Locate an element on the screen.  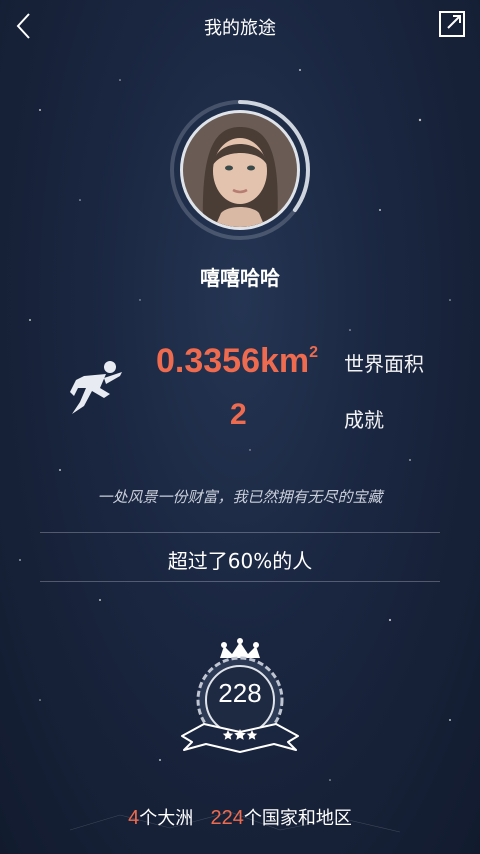
top-bar: 我的旅途 is located at coordinates (240, 26).